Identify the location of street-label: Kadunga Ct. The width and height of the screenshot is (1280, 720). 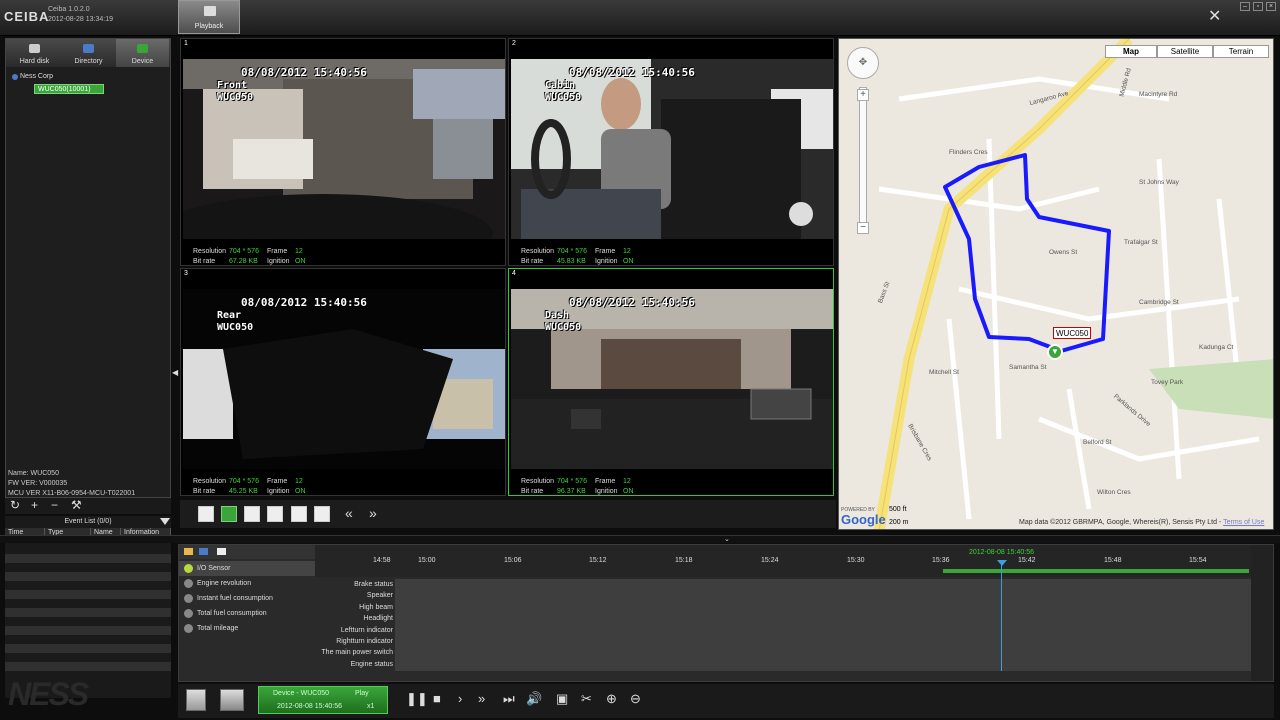
(1216, 347).